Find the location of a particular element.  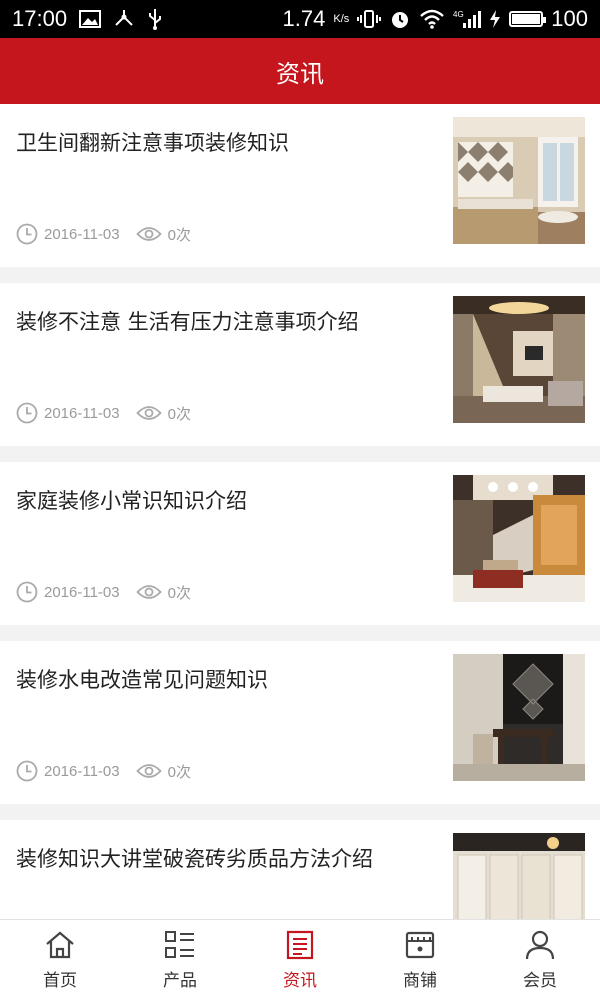

bottom-tab-bar: 首页 产品 资讯 商铺 会员 is located at coordinates (300, 959).